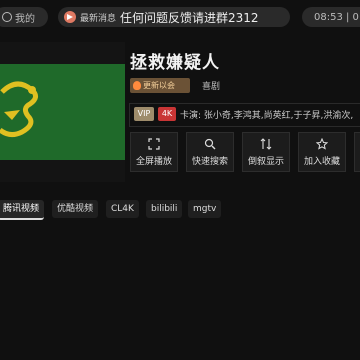 The height and width of the screenshot is (360, 360). I want to click on poster-bottom-band, so click(62, 171).